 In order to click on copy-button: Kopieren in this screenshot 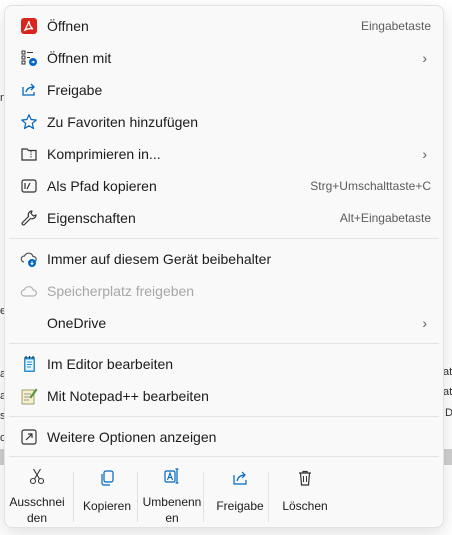, I will do `click(107, 493)`.